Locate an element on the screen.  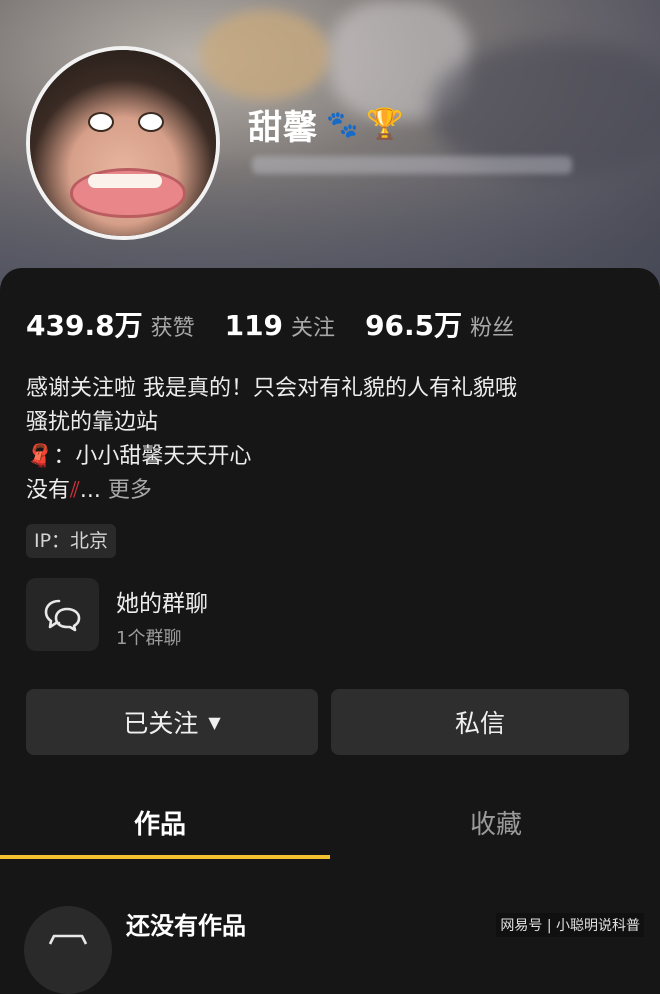
stat-number: 439.8万 is located at coordinates (84, 325).